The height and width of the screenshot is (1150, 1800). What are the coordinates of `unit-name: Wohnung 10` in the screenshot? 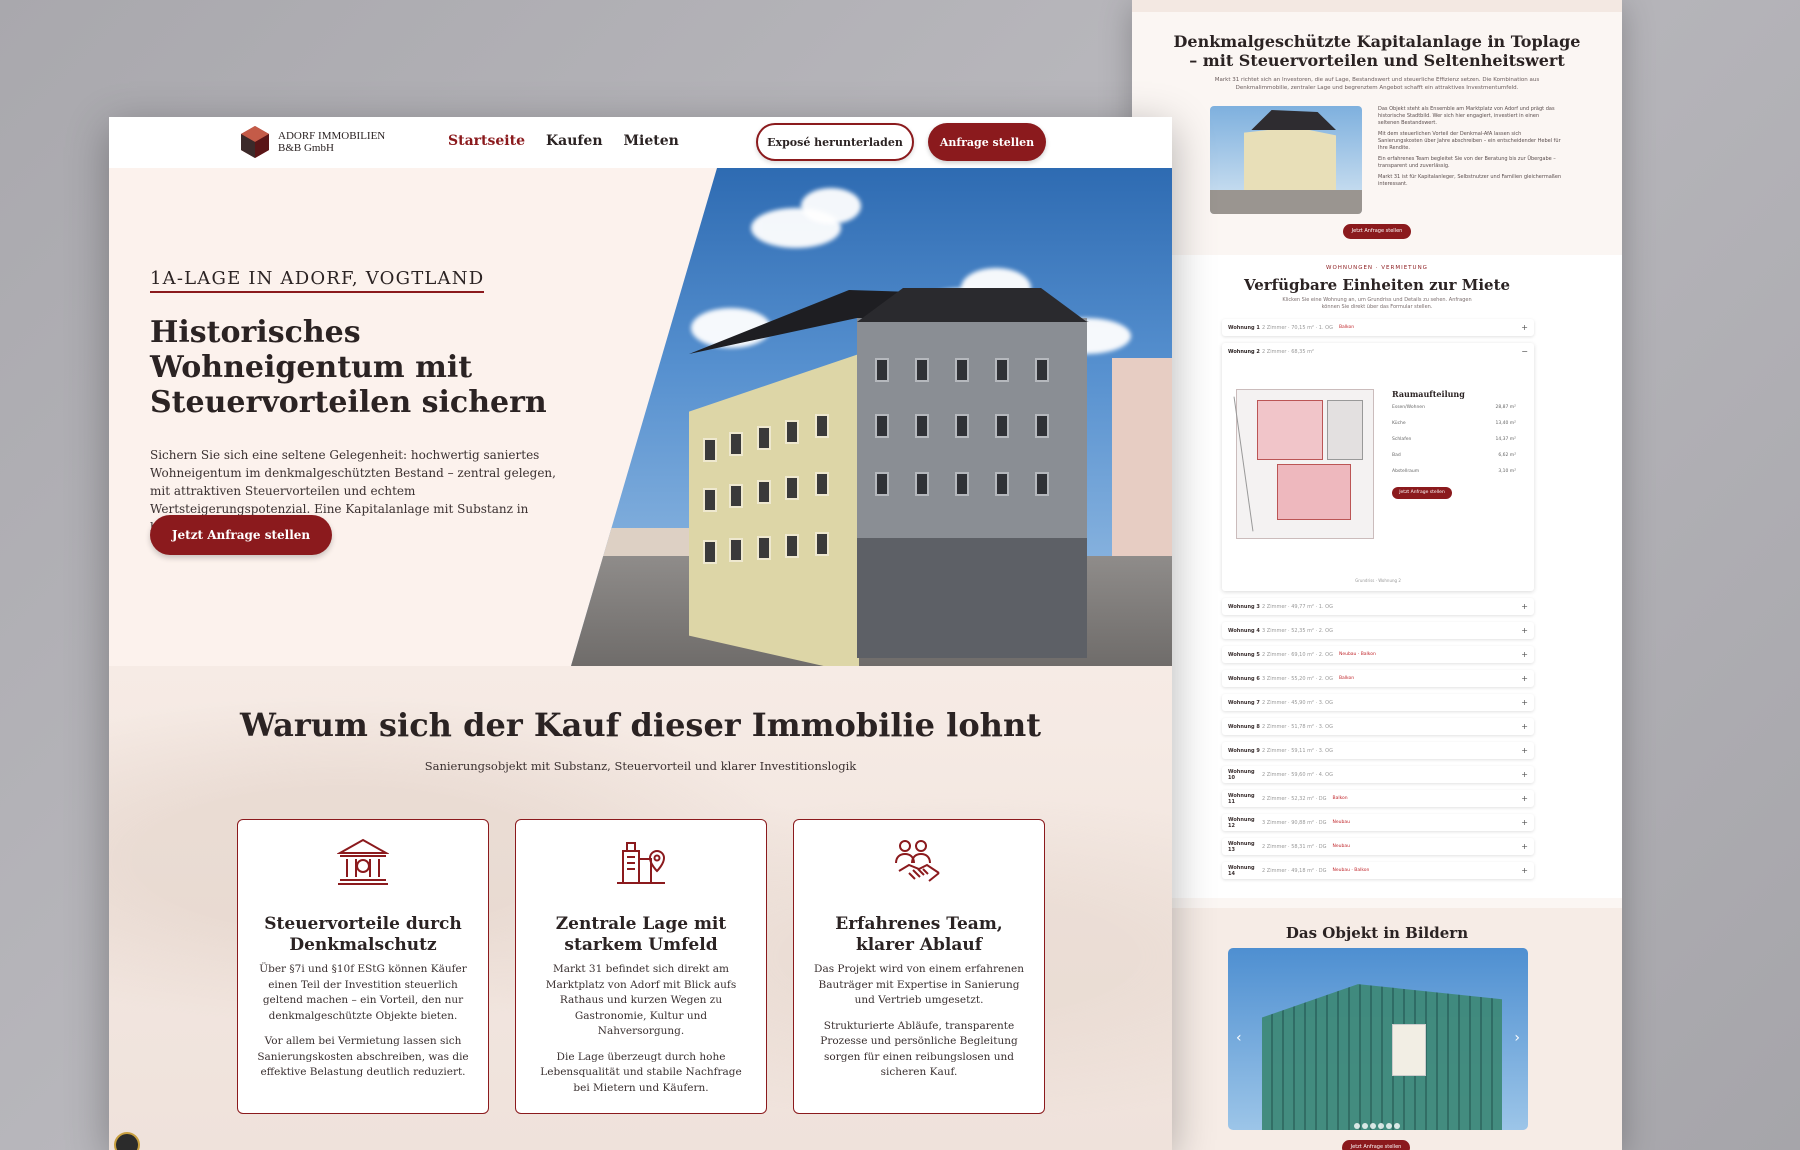 It's located at (1241, 774).